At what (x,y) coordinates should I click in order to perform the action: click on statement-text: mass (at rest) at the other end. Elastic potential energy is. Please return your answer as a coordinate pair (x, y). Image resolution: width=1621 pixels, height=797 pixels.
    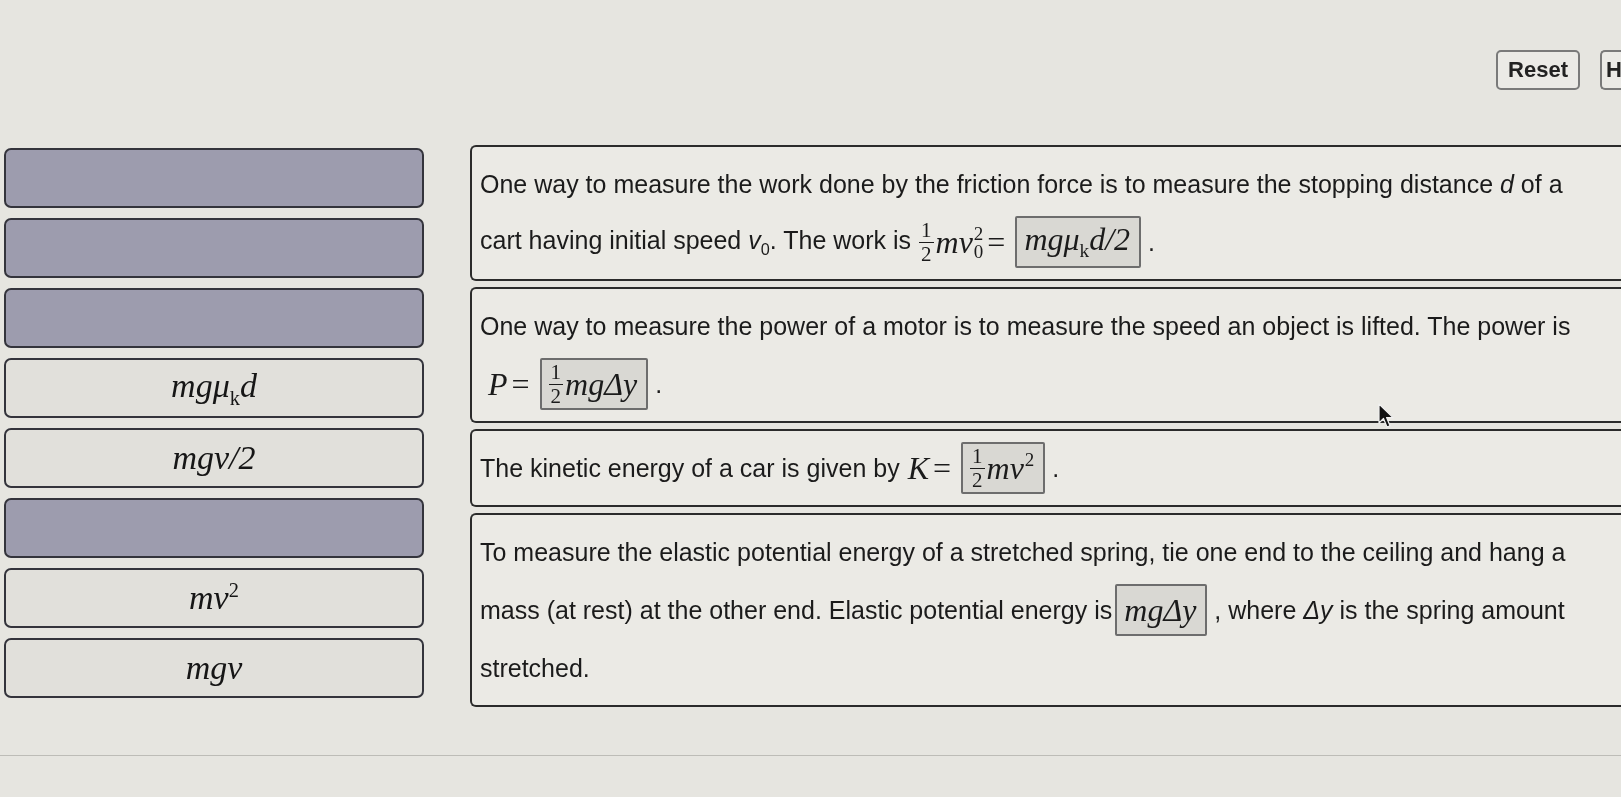
    Looking at the image, I should click on (796, 610).